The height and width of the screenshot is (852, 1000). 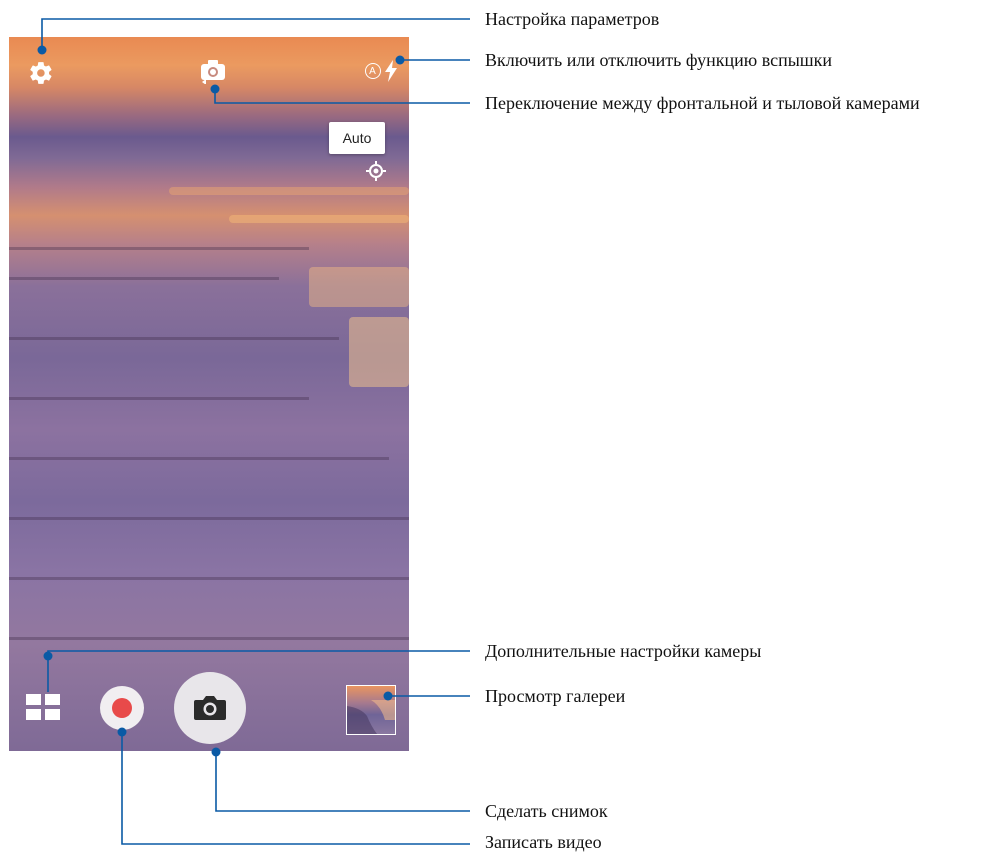 What do you see at coordinates (543, 842) in the screenshot?
I see `callout-record-video: Записать видео` at bounding box center [543, 842].